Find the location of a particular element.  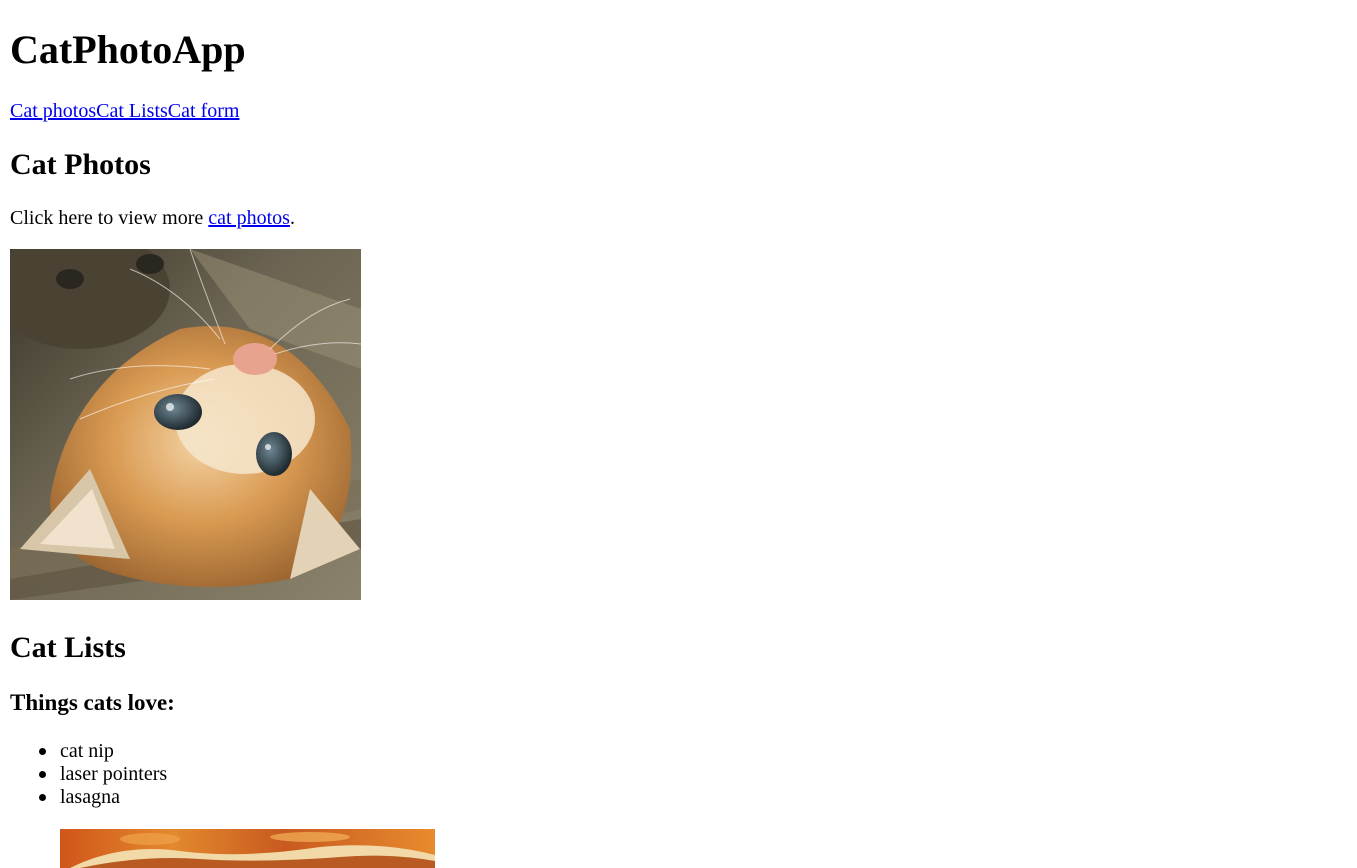

things-cats-love-heading: Things cats love: is located at coordinates (92, 702).